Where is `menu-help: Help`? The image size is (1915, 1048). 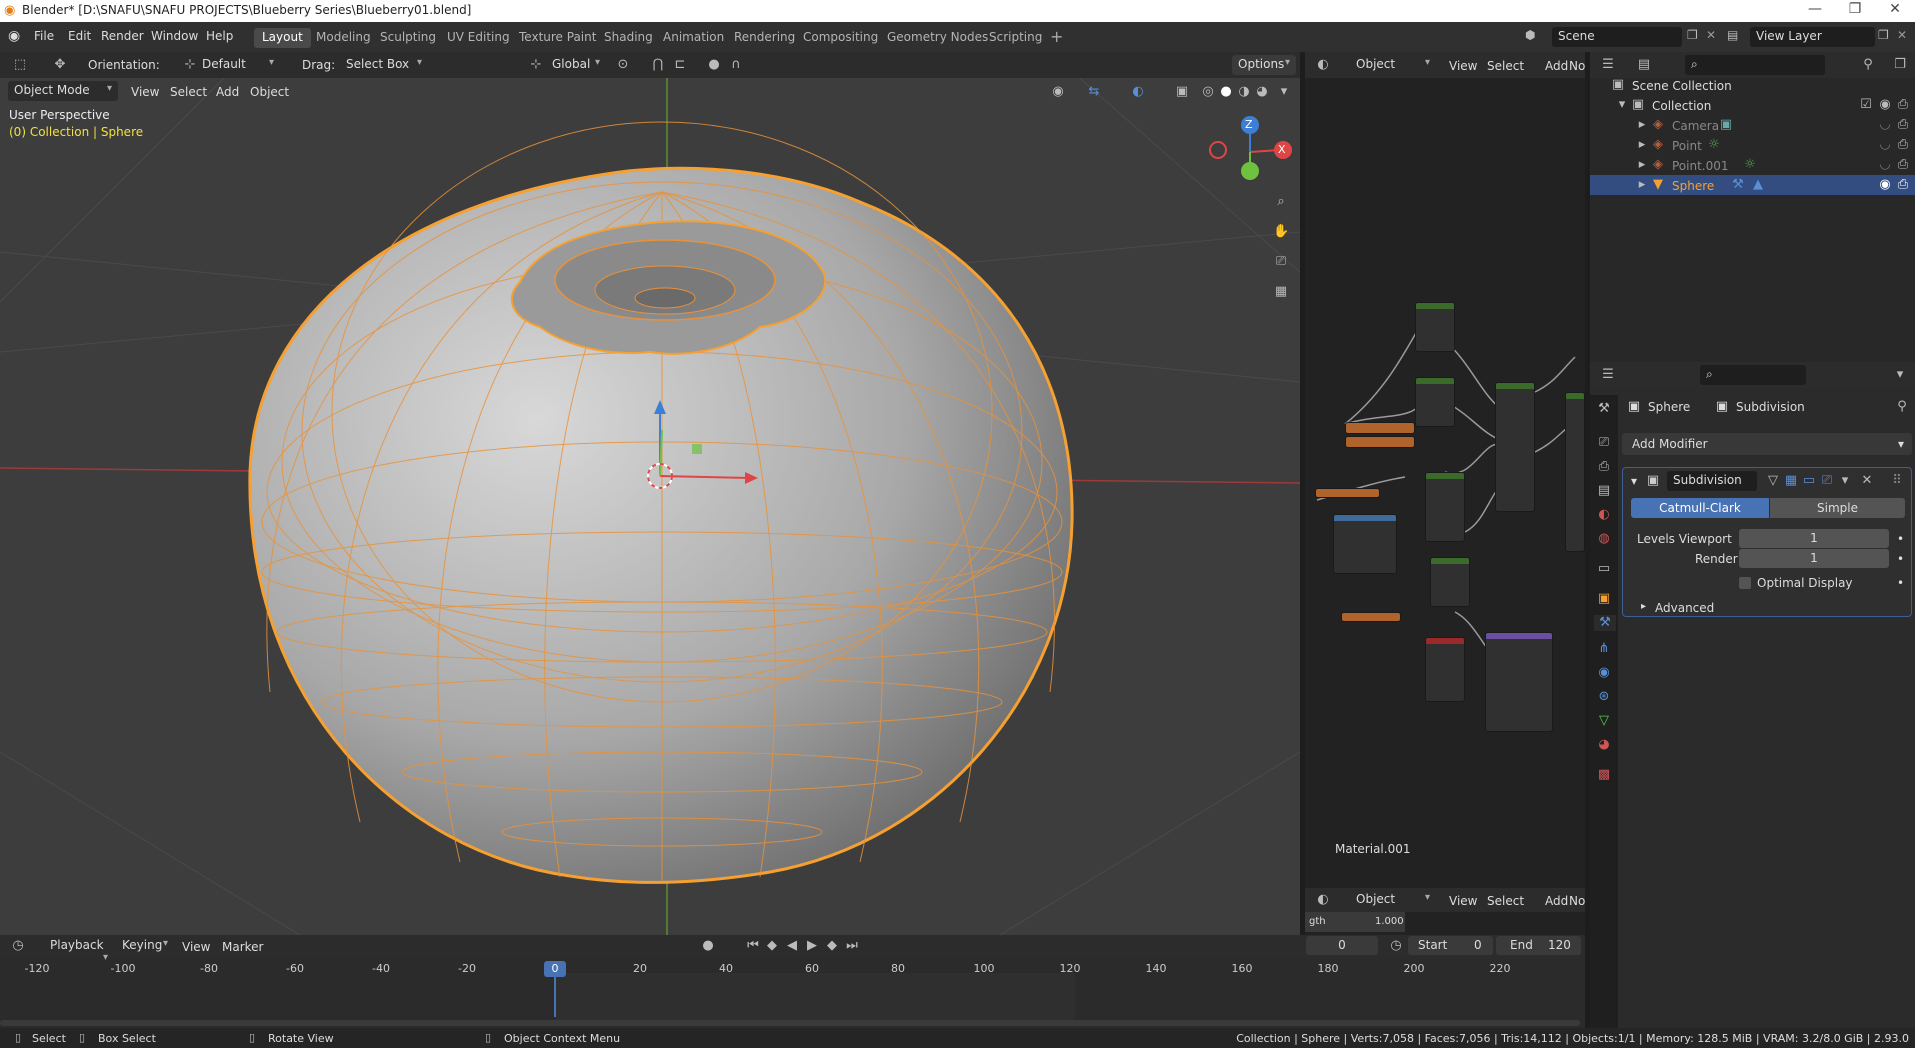
menu-help: Help is located at coordinates (219, 36).